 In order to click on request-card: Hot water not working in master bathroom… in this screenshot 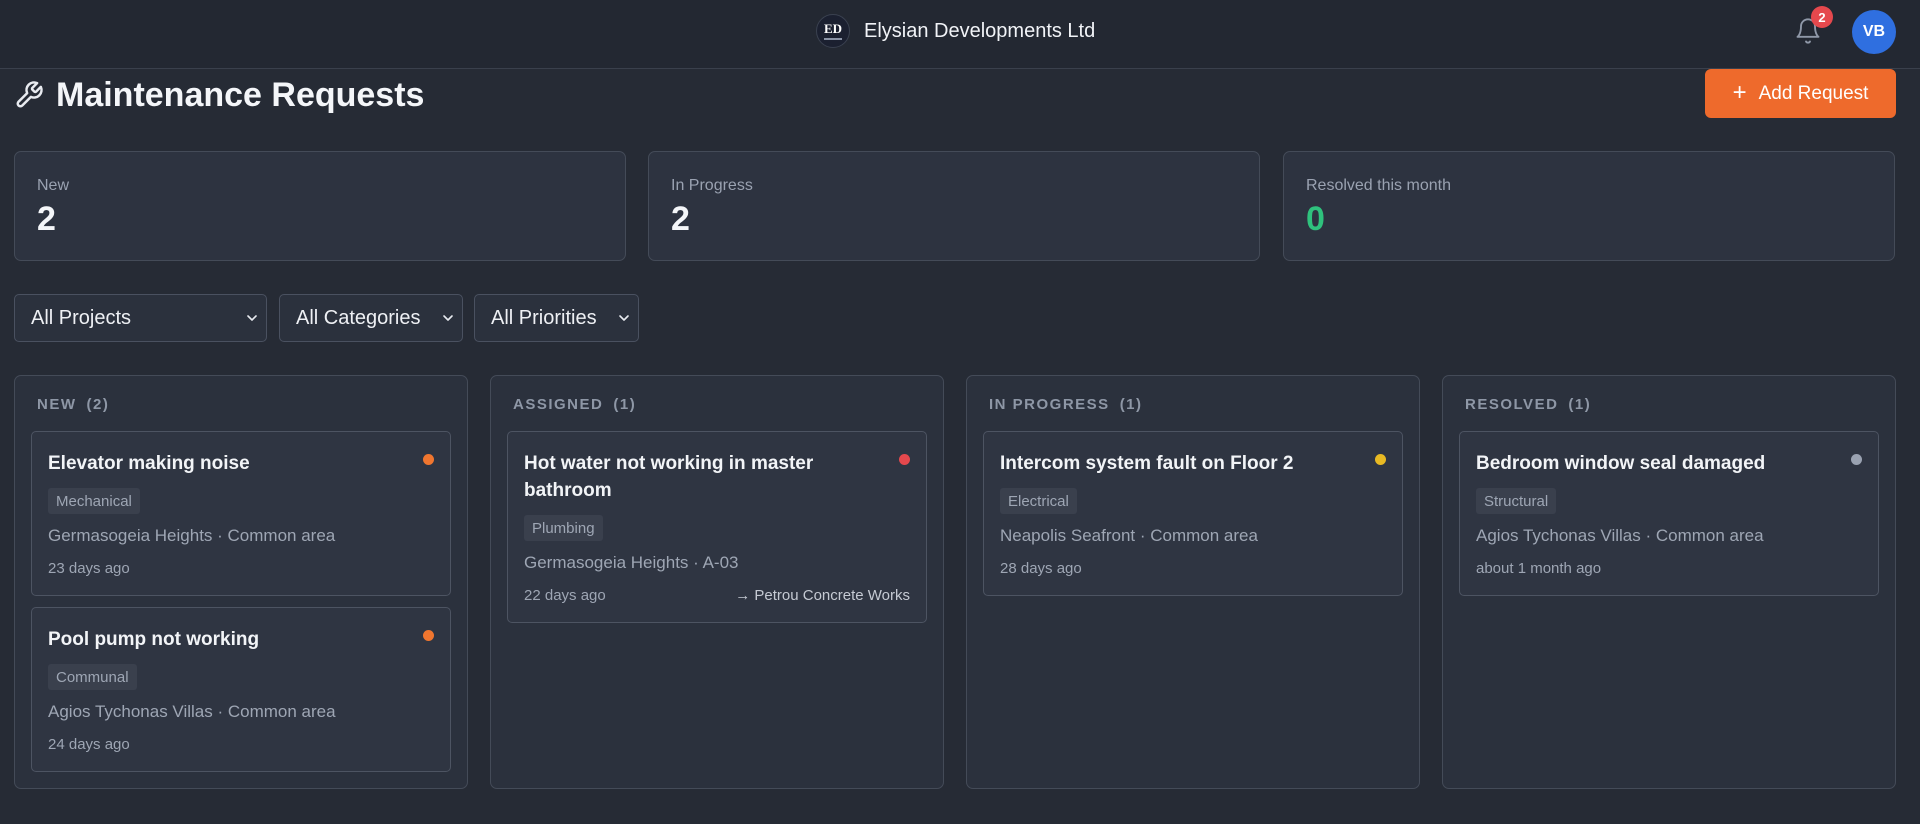, I will do `click(717, 527)`.